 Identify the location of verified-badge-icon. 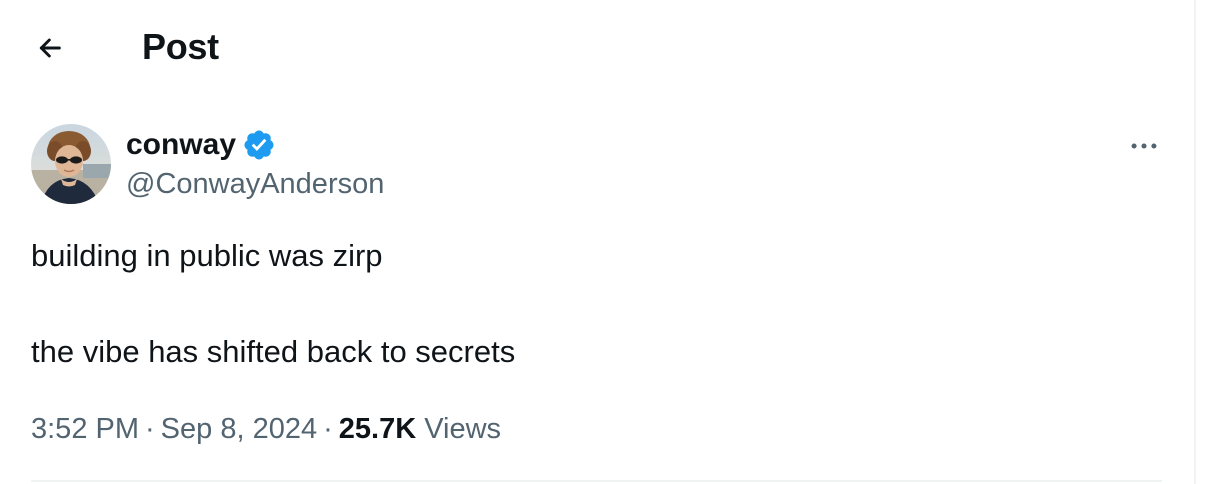
(259, 145).